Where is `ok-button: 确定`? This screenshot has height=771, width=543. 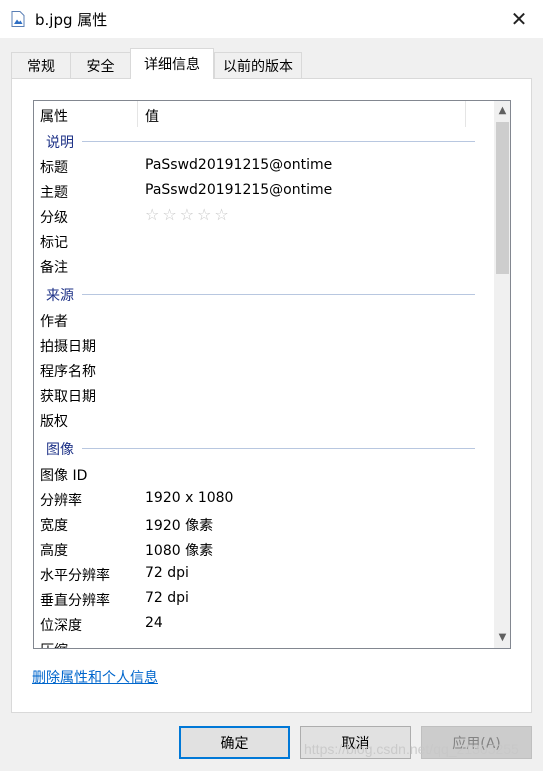
ok-button: 确定 is located at coordinates (234, 742).